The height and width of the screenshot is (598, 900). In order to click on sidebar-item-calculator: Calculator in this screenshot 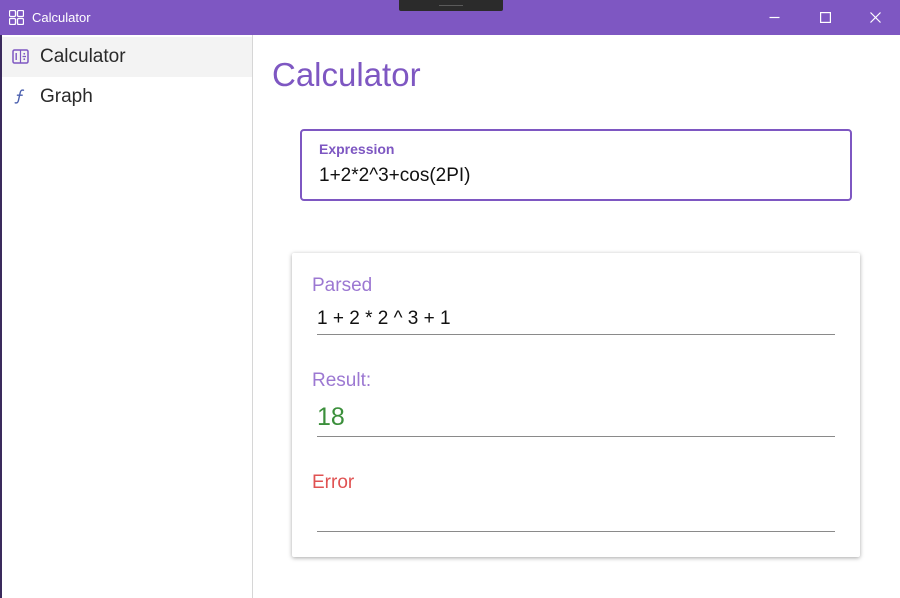, I will do `click(127, 57)`.